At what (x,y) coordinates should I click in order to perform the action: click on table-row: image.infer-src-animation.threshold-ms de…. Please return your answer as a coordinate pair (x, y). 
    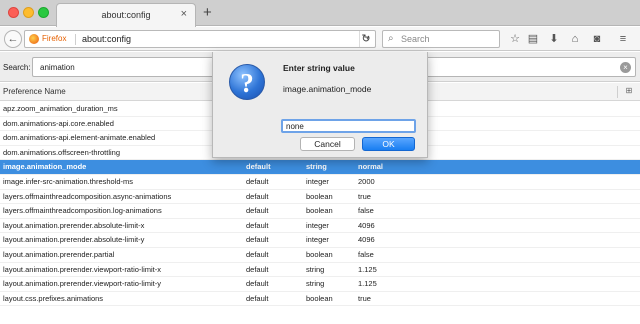
    Looking at the image, I should click on (320, 182).